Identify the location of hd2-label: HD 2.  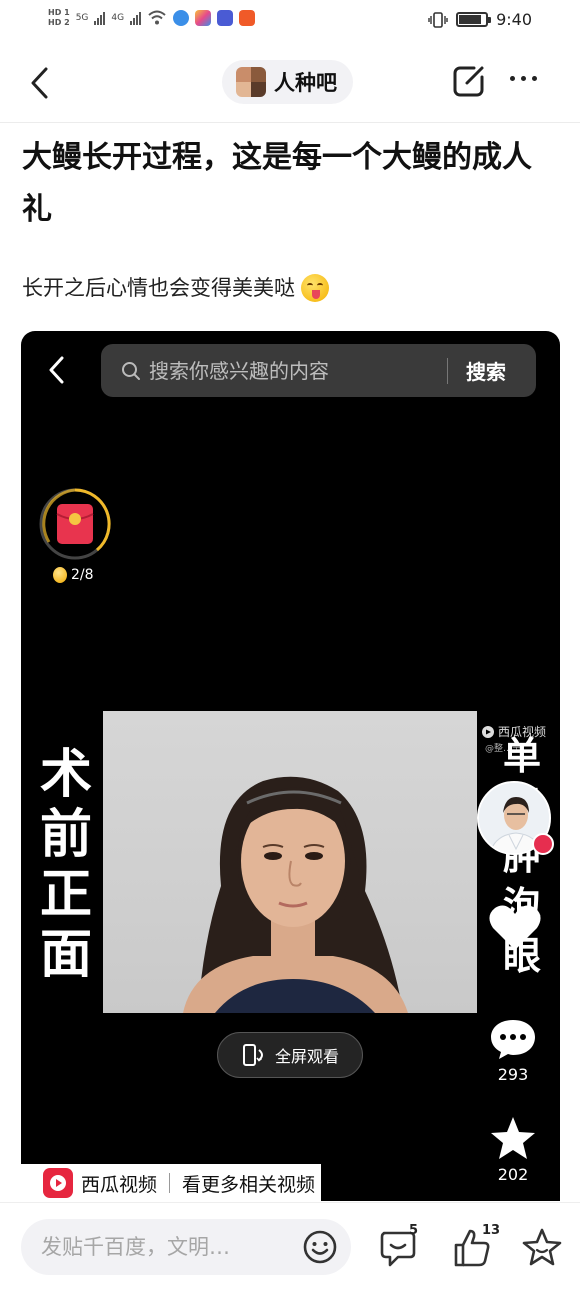
(59, 22).